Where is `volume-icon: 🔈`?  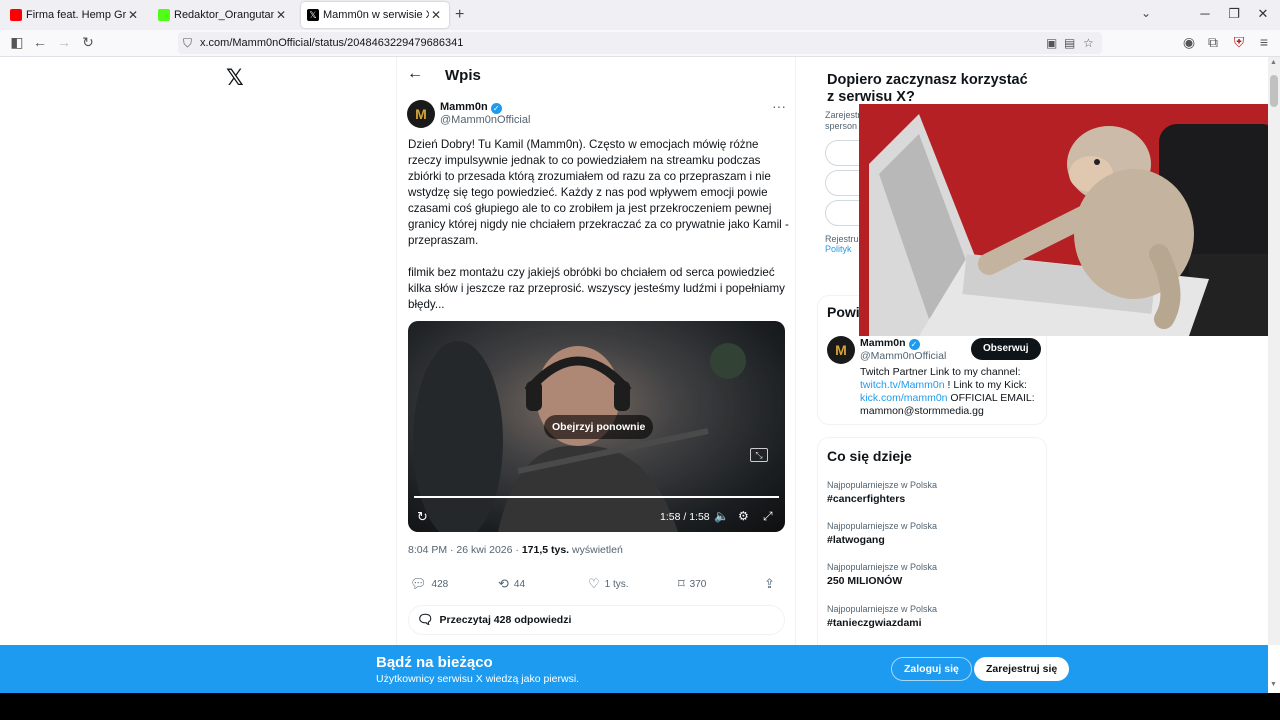 volume-icon: 🔈 is located at coordinates (721, 516).